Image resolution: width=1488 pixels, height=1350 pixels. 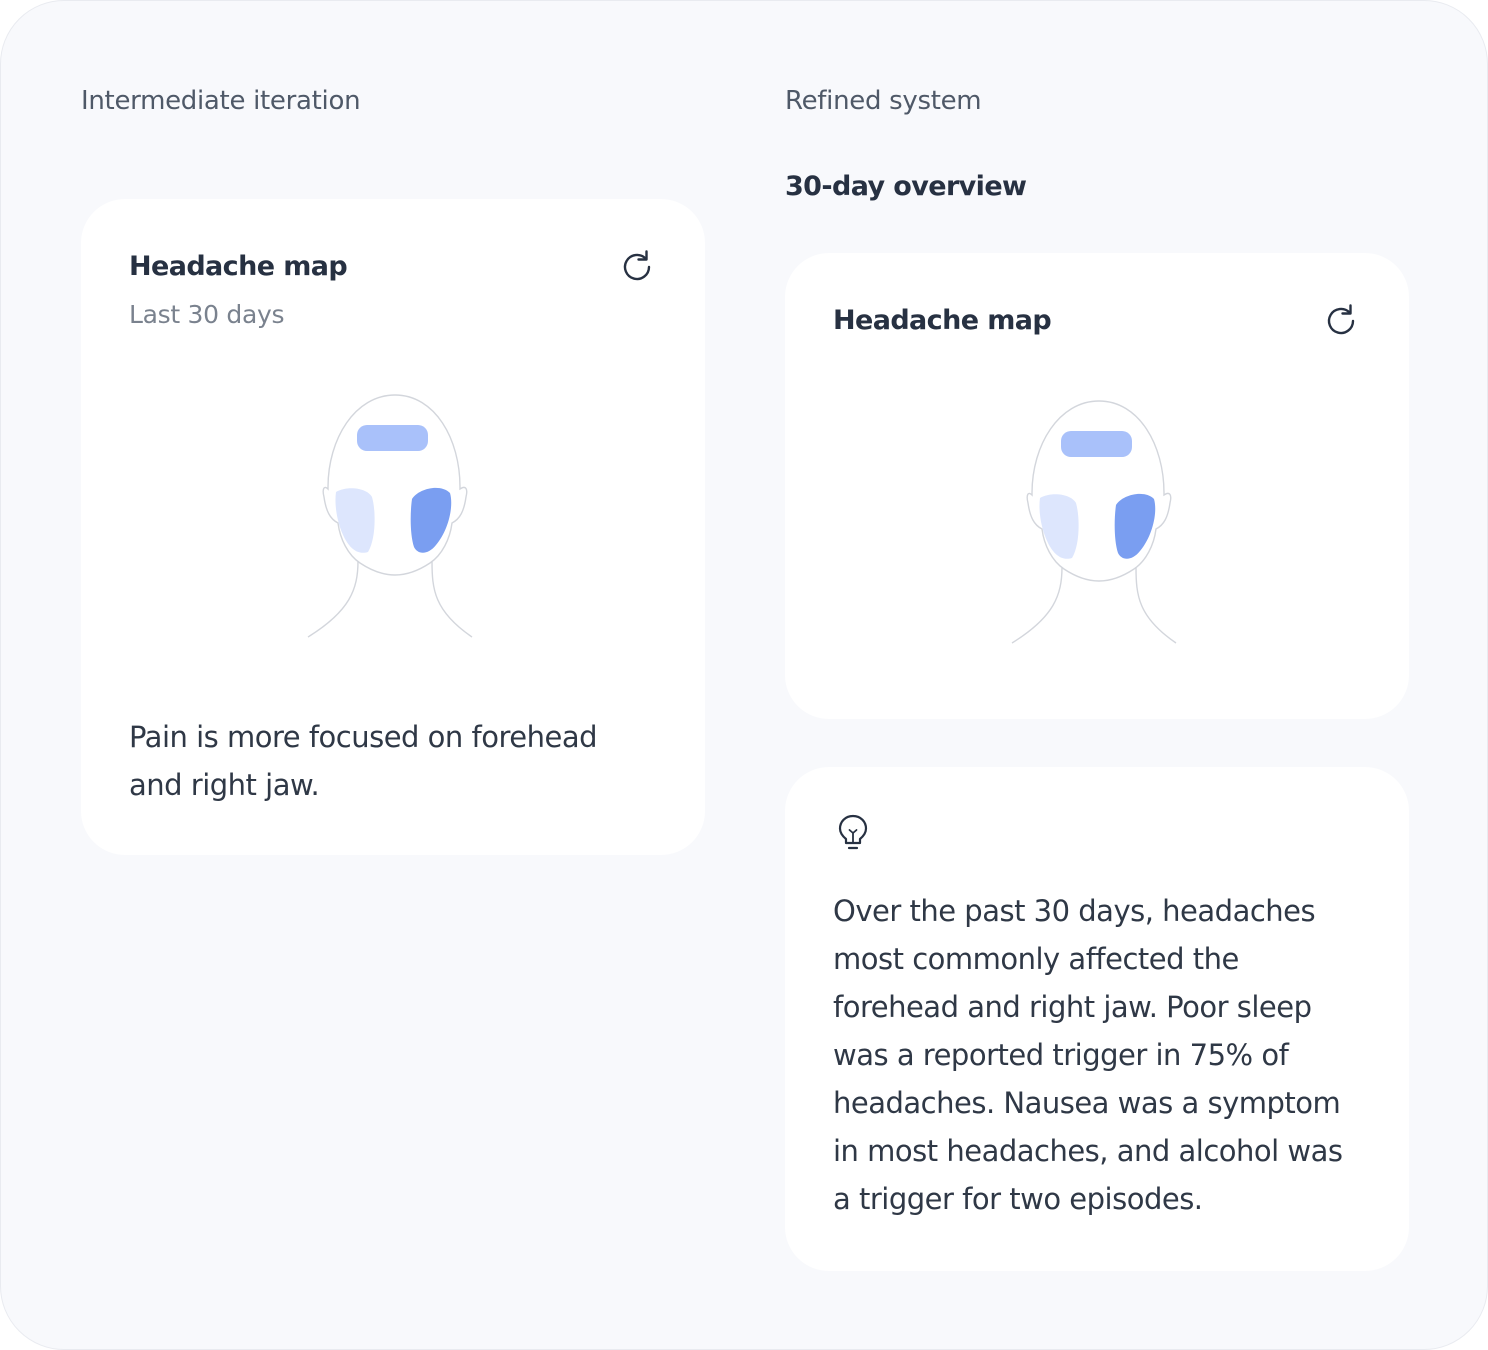 I want to click on section-label-refined: Refined system, so click(x=883, y=101).